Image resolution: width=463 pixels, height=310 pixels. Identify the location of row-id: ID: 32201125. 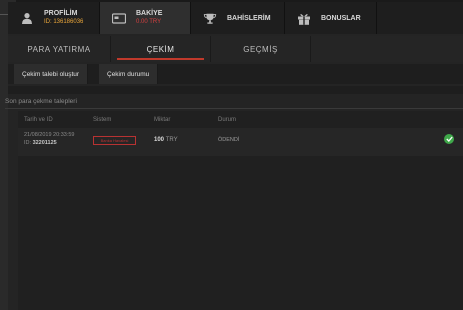
(40, 143).